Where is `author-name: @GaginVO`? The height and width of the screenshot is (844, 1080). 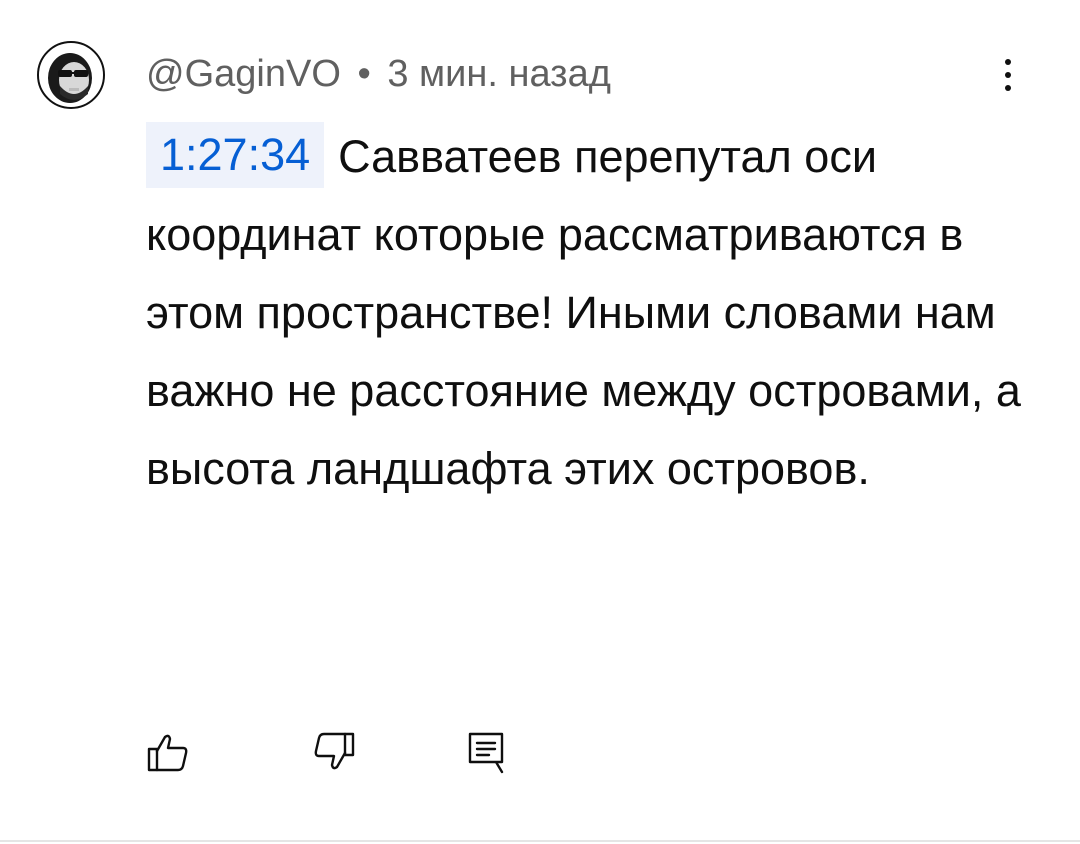 author-name: @GaginVO is located at coordinates (243, 74).